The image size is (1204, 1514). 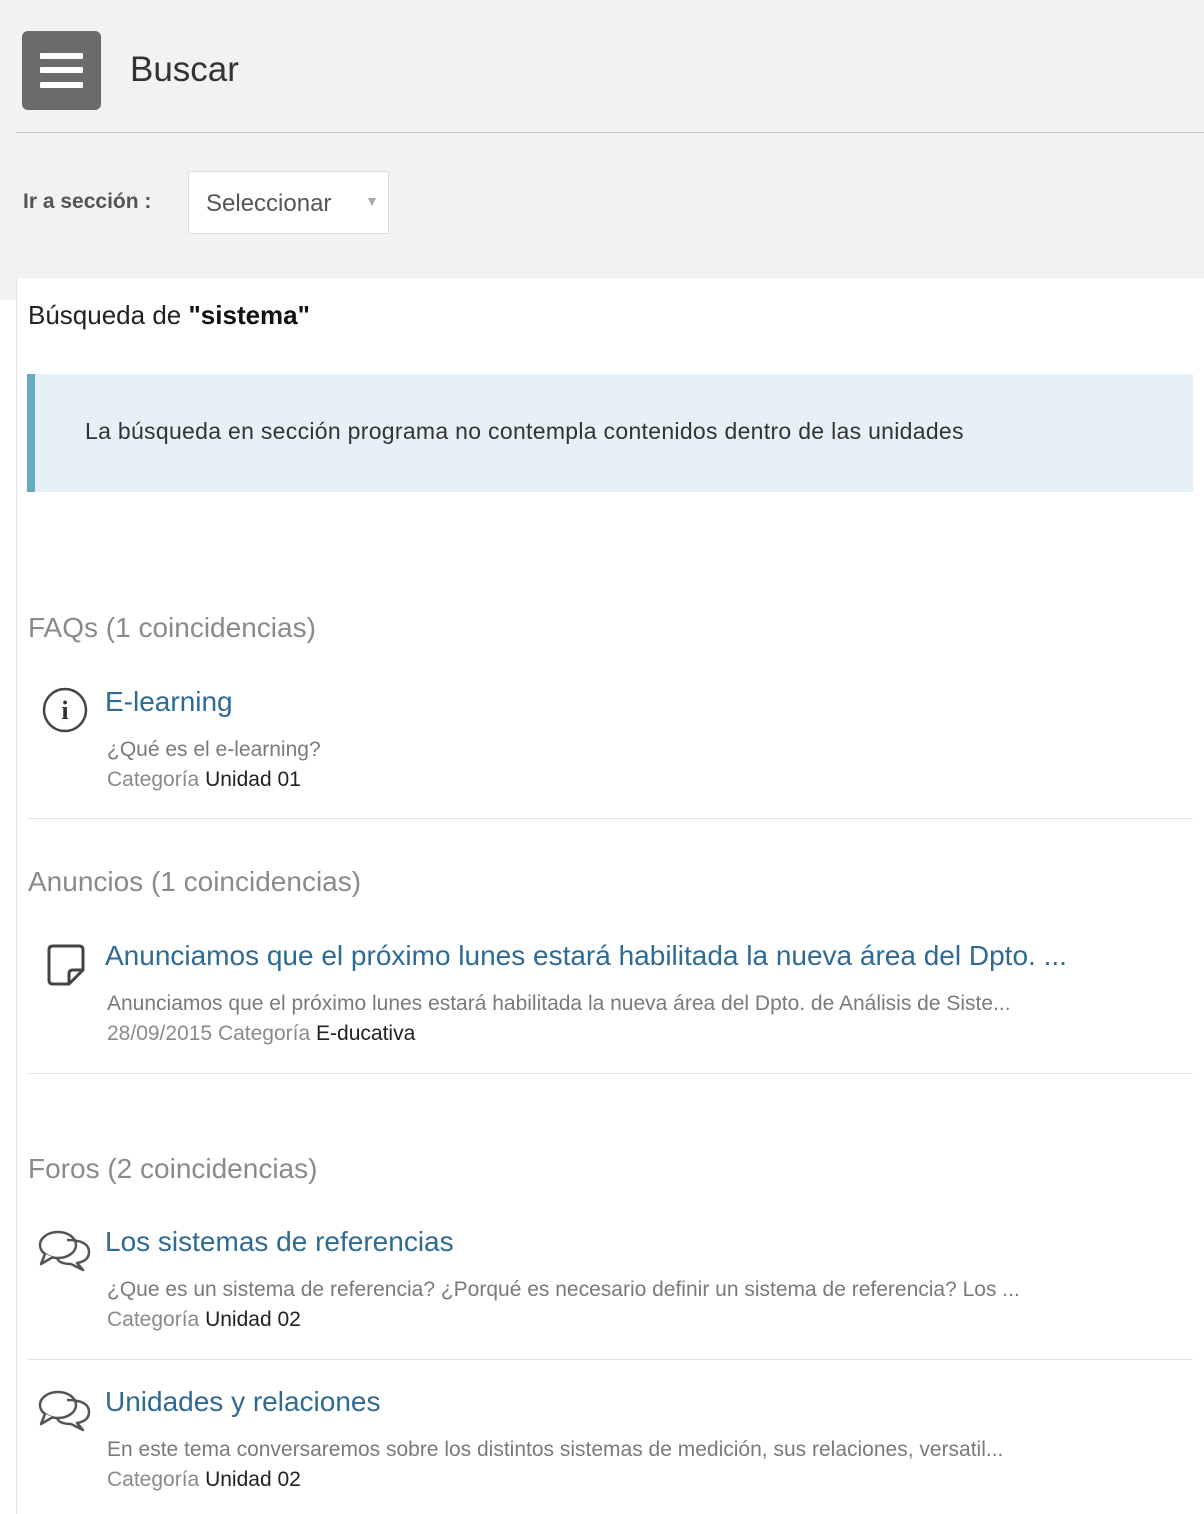 What do you see at coordinates (169, 702) in the screenshot?
I see `result-title-link: E-learning` at bounding box center [169, 702].